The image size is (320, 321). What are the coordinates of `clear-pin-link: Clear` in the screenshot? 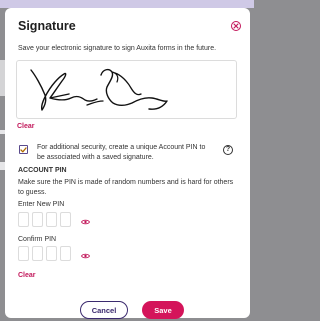 It's located at (27, 275).